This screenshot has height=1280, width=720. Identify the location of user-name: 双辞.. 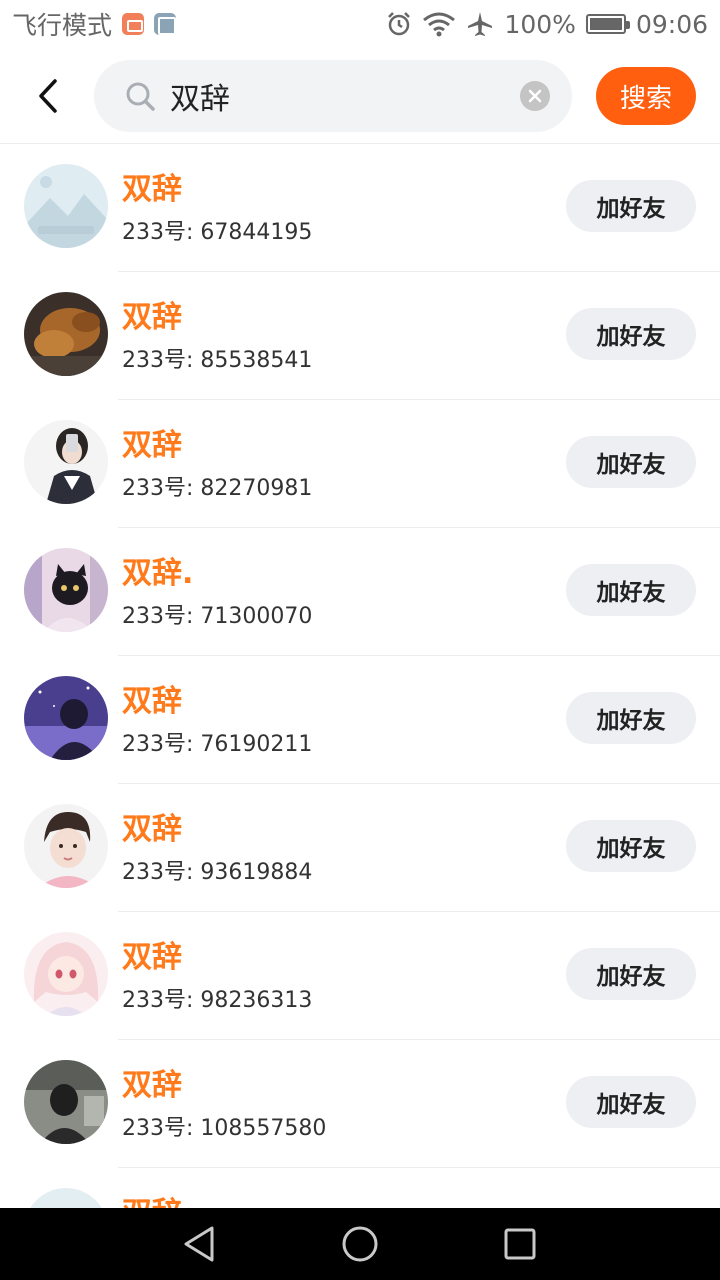
(158, 573).